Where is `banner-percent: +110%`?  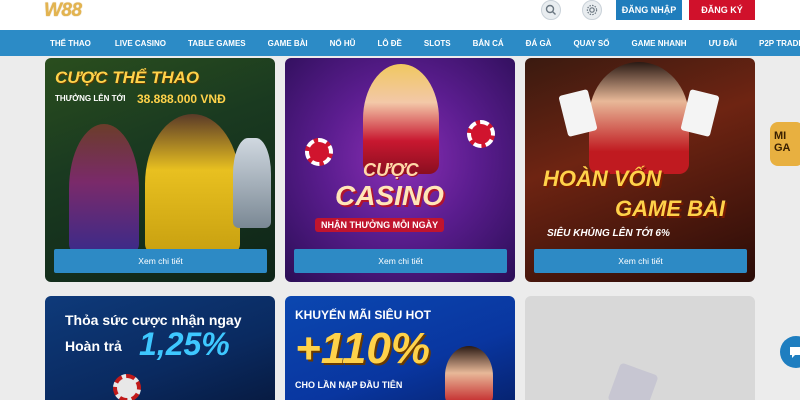 banner-percent: +110% is located at coordinates (362, 348).